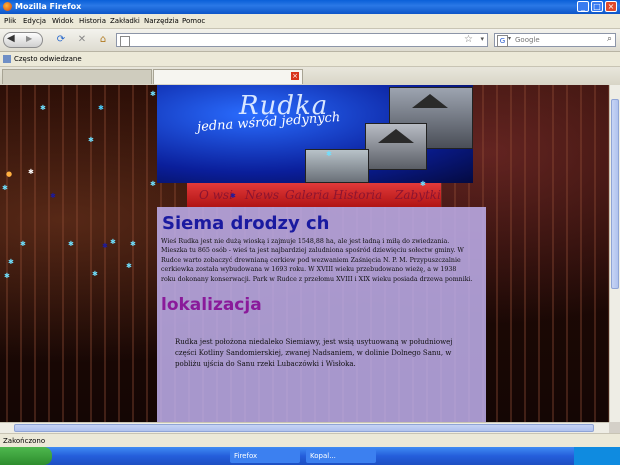 The width and height of the screenshot is (620, 465). What do you see at coordinates (24, 441) in the screenshot?
I see `status-text: Zakończono` at bounding box center [24, 441].